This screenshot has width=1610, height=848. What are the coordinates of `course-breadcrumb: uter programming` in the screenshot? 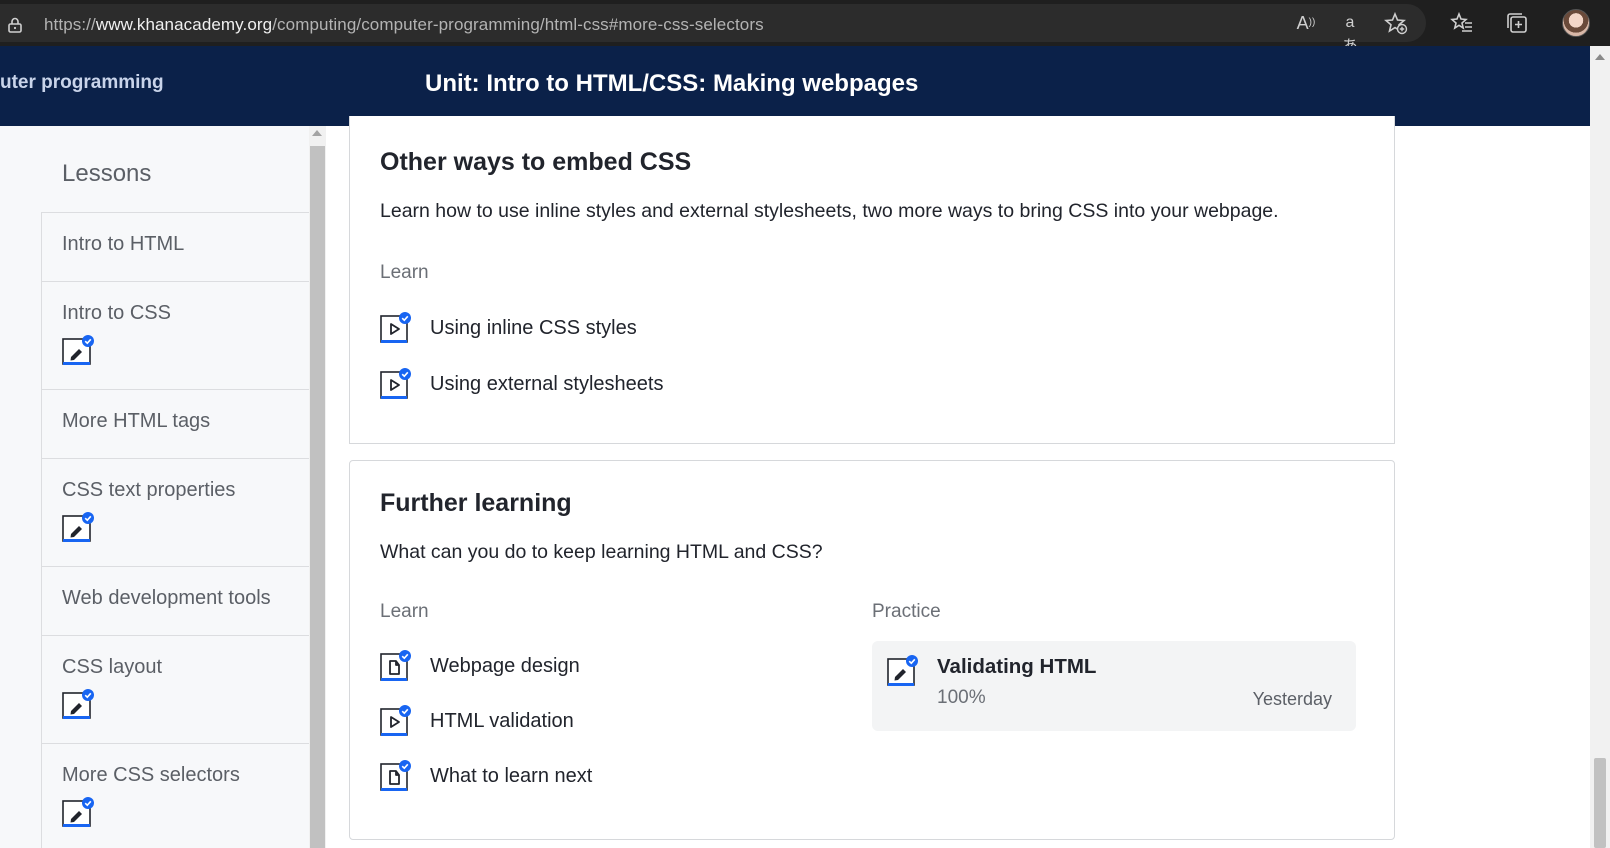 It's located at (82, 83).